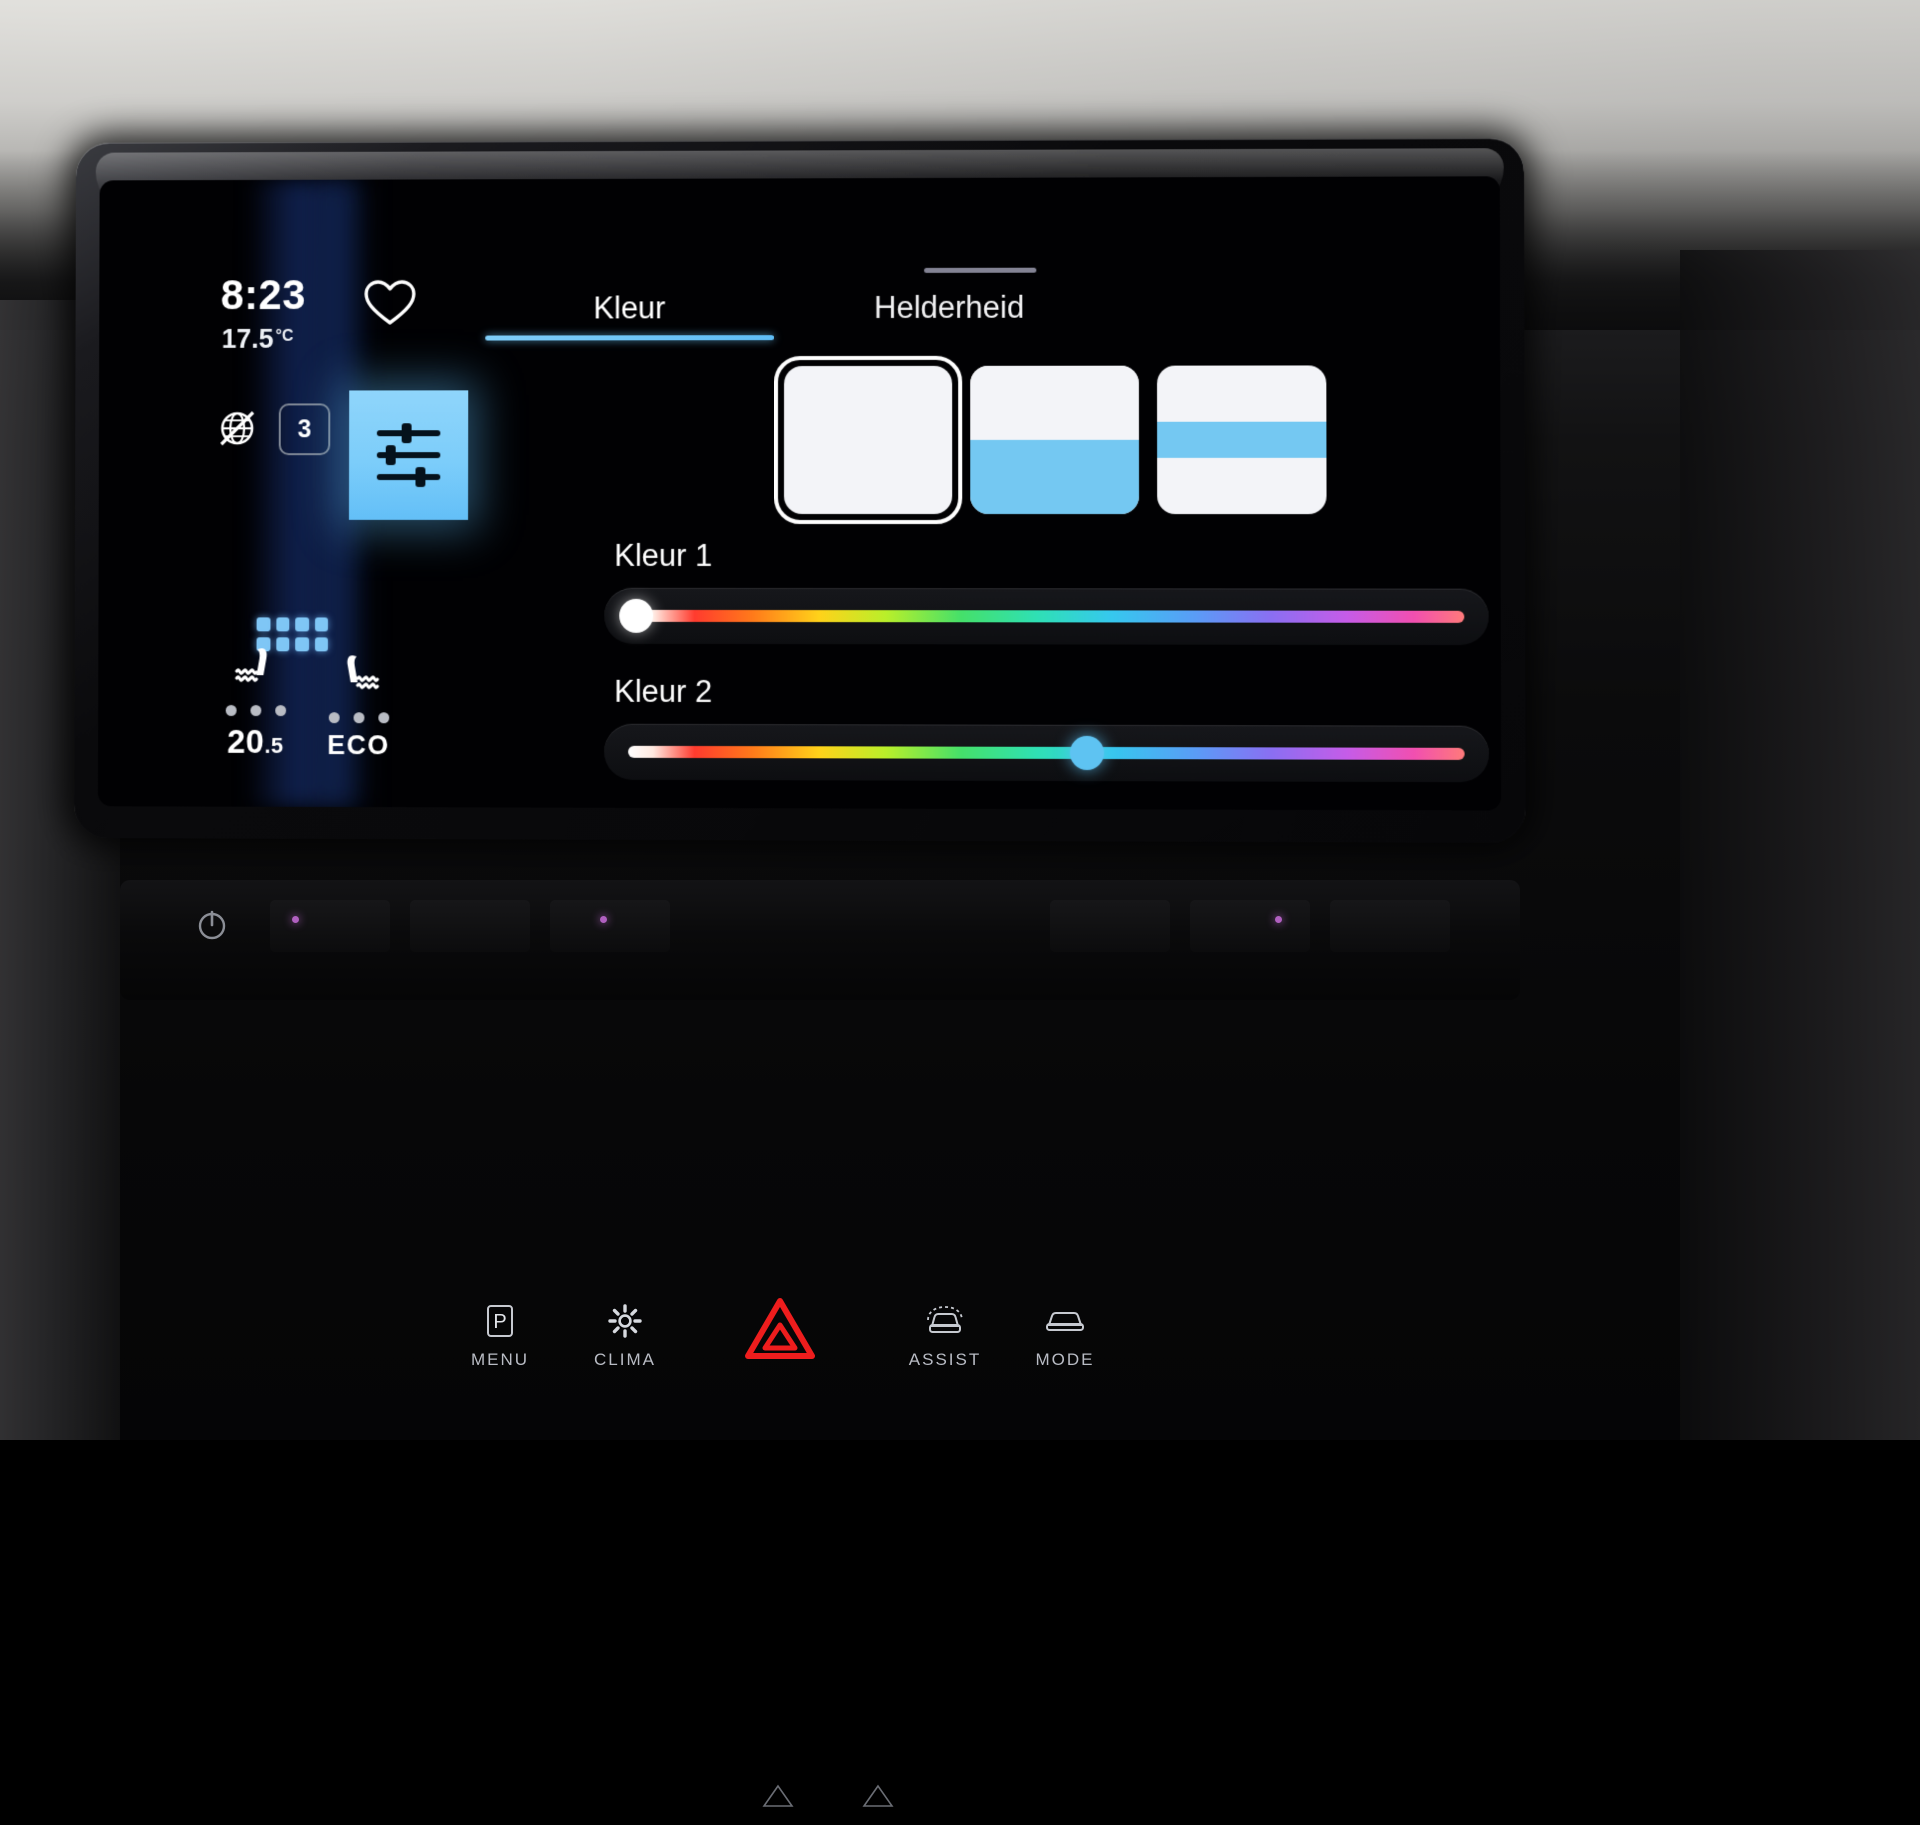 The width and height of the screenshot is (1920, 1825). I want to click on sliders-icon-tile, so click(408, 455).